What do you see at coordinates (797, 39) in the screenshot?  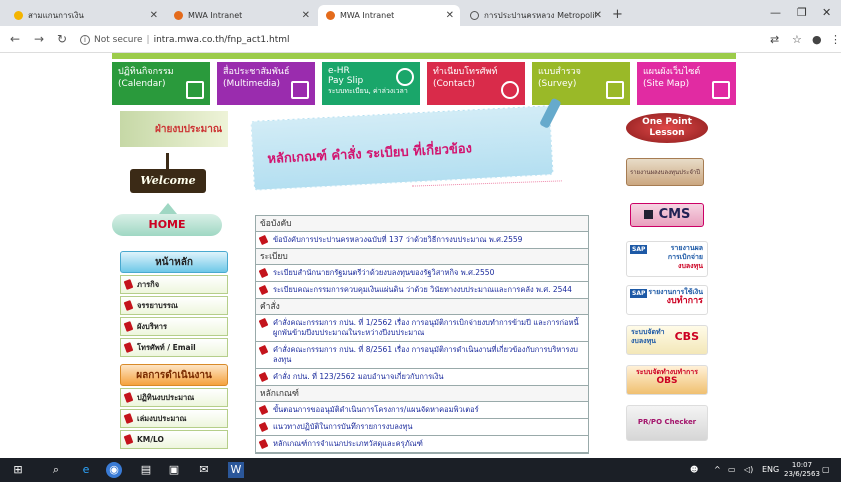 I see `bookmark-star-icon: ☆` at bounding box center [797, 39].